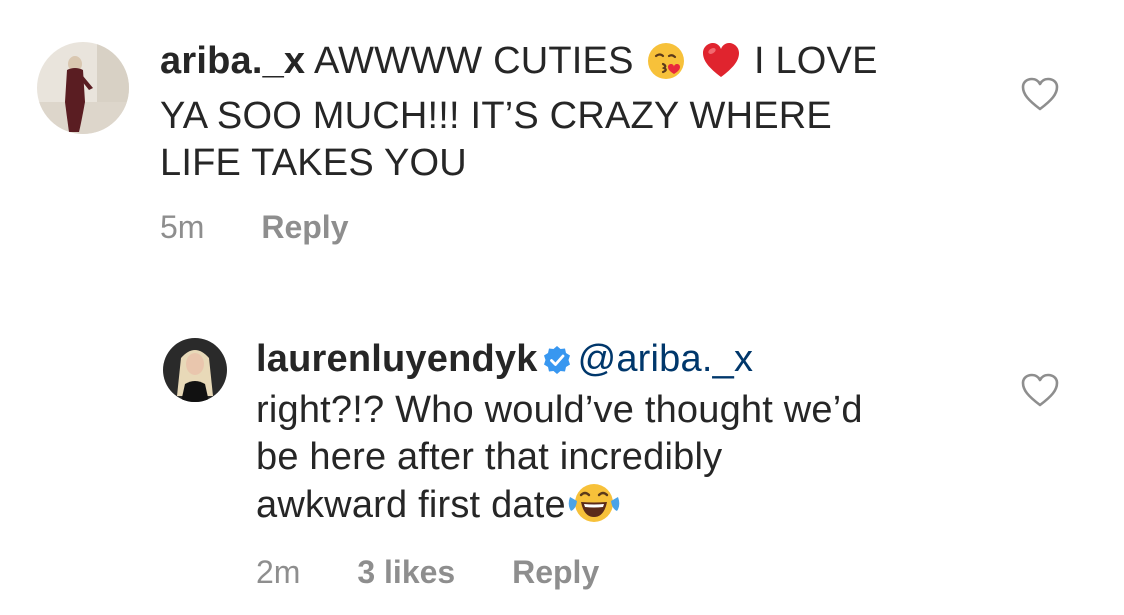 Image resolution: width=1124 pixels, height=615 pixels. I want to click on kissing-face-with-heart-icon, so click(666, 67).